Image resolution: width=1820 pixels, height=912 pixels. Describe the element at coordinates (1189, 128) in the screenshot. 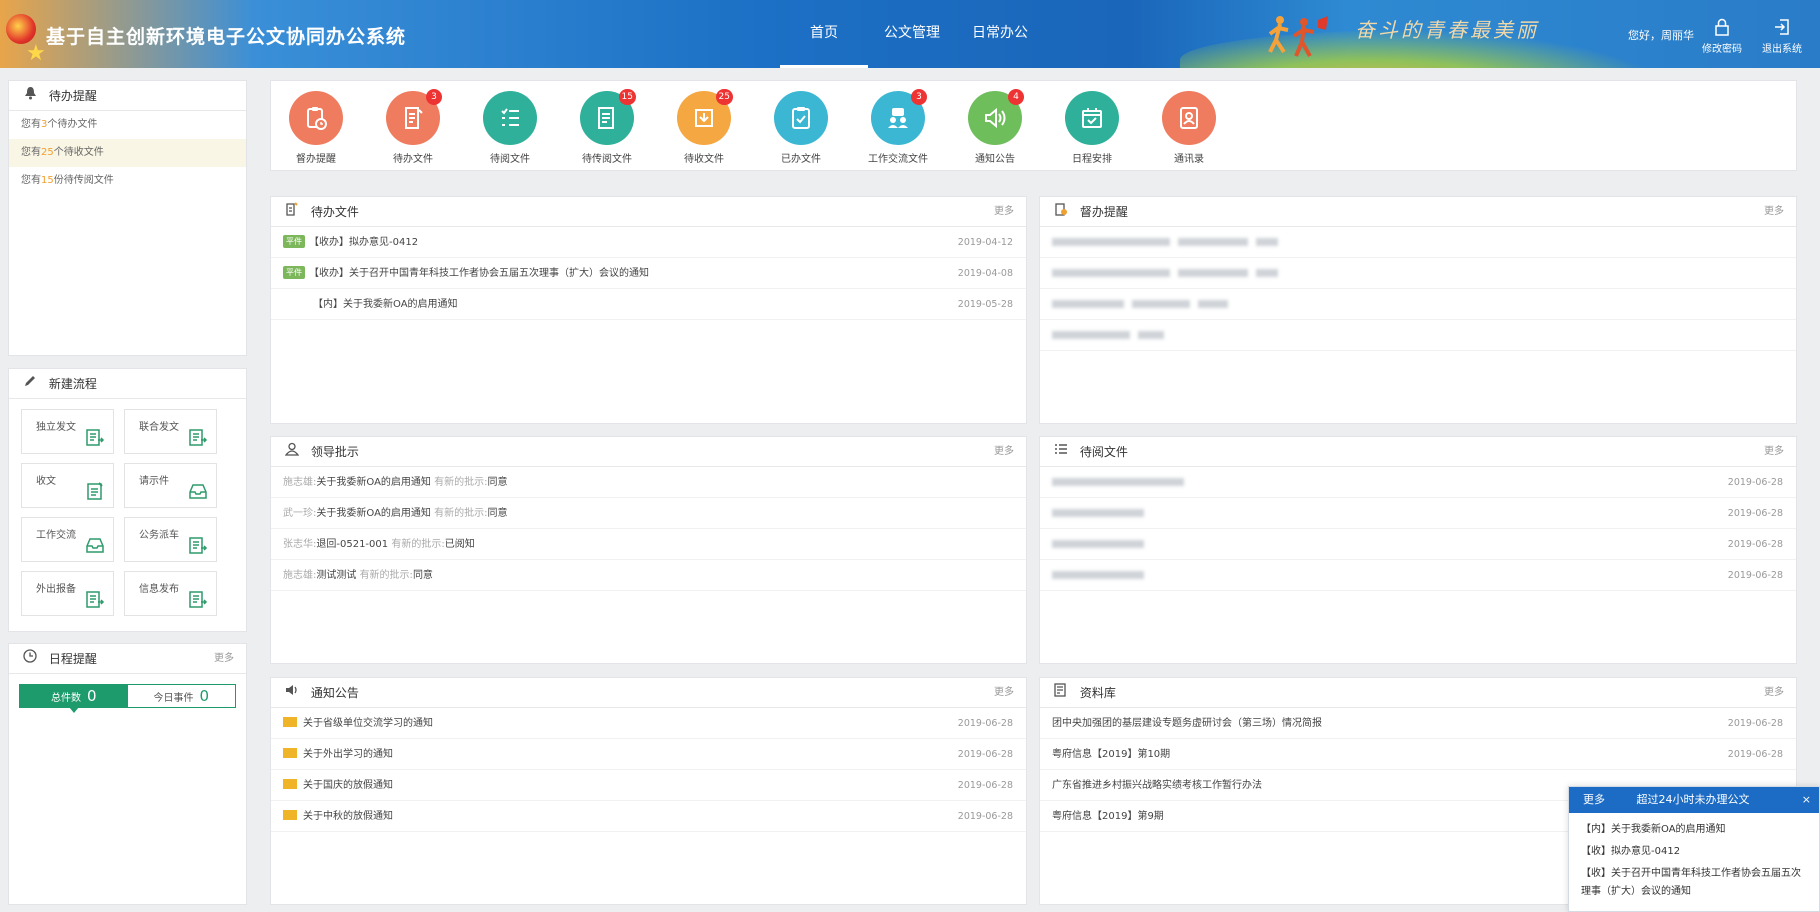

I see `quick-address-book: 通讯录` at that location.